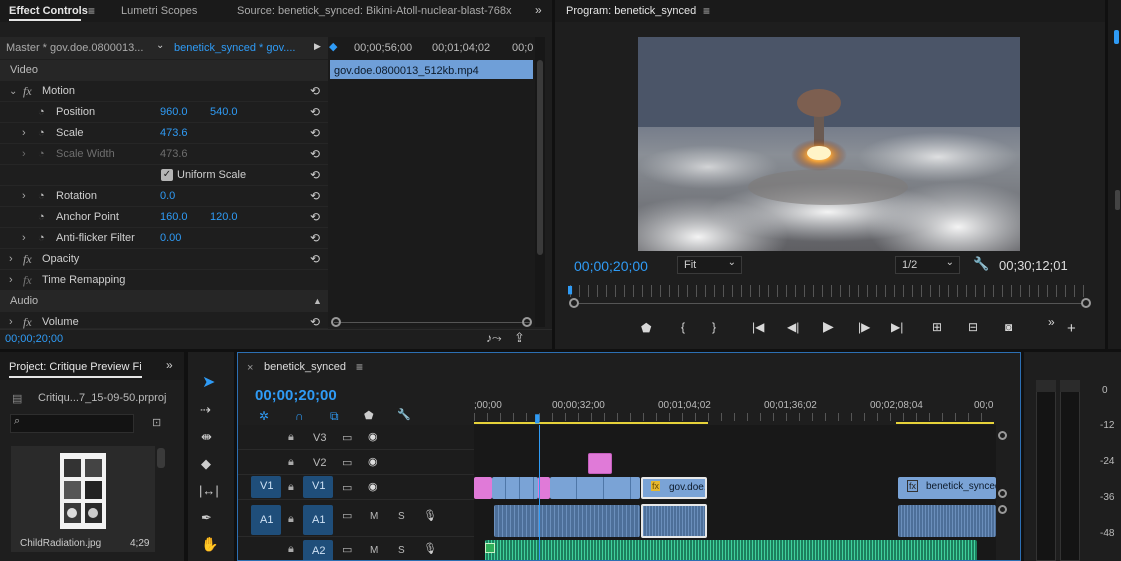 The height and width of the screenshot is (561, 1121). Describe the element at coordinates (205, 410) in the screenshot. I see `track-select-icon: ⇢` at that location.